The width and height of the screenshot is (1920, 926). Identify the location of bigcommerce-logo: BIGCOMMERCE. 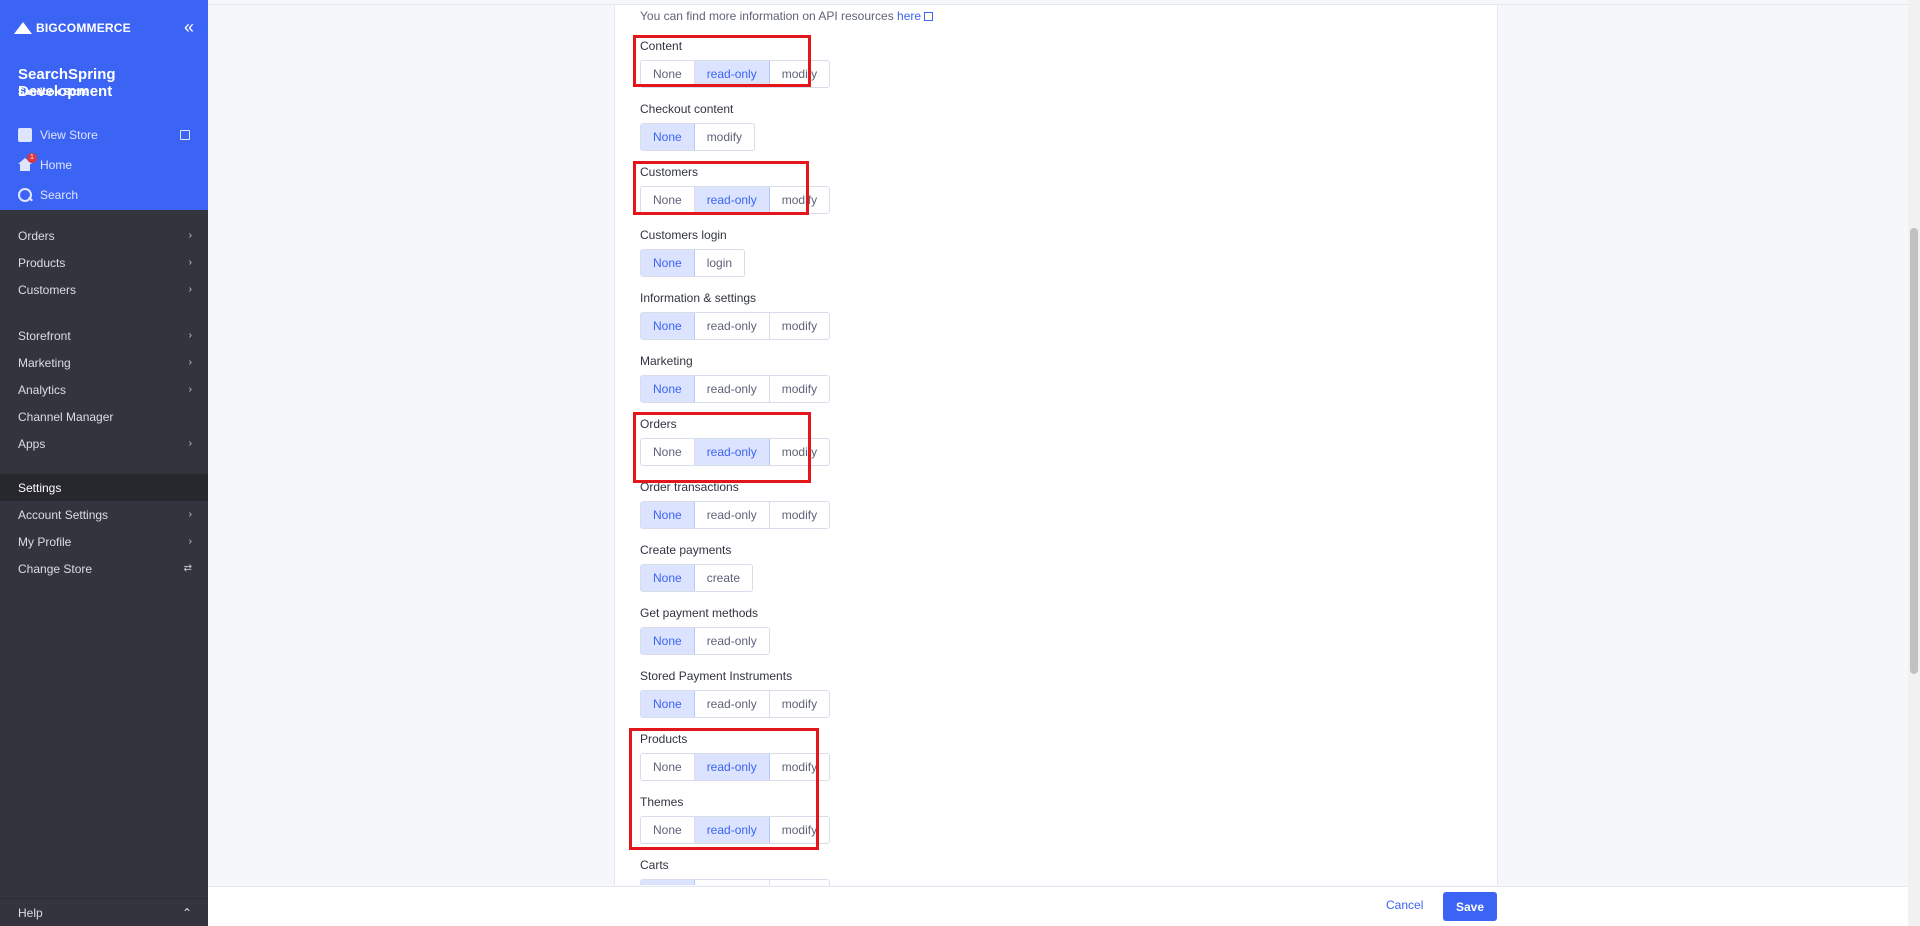
(71, 28).